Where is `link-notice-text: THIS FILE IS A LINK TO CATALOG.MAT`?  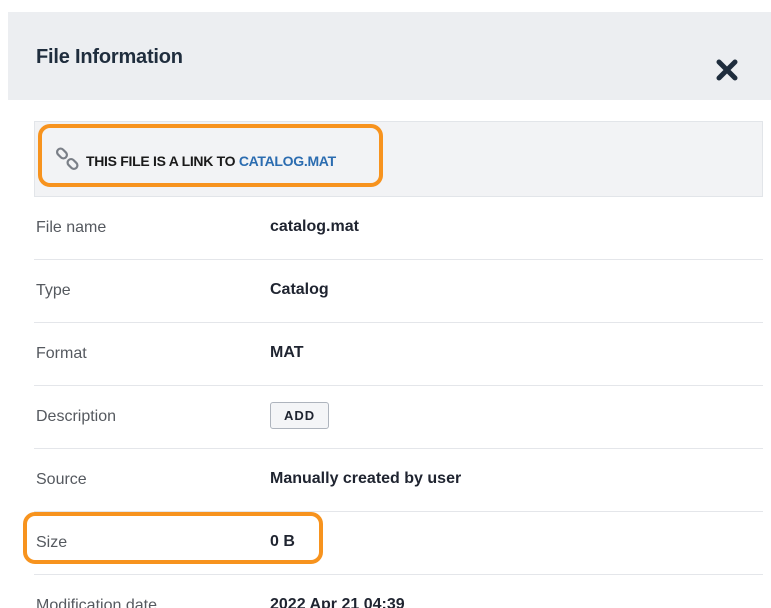
link-notice-text: THIS FILE IS A LINK TO CATALOG.MAT is located at coordinates (211, 161).